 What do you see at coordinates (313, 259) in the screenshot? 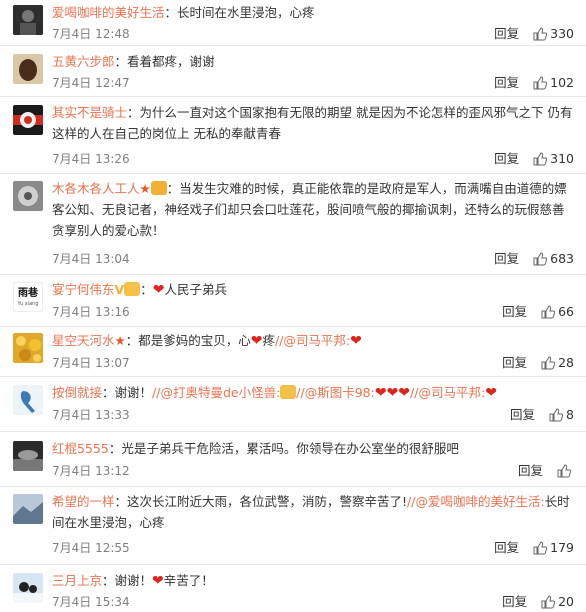
I see `comment-meta: 7月4日 13:04 回复 683` at bounding box center [313, 259].